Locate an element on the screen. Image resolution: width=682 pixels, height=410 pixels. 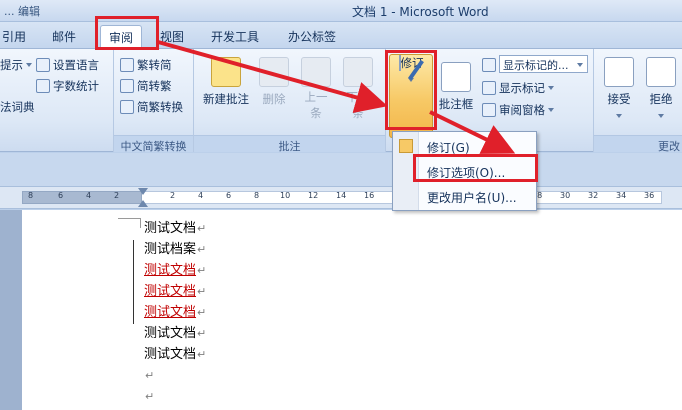
ribbon-tab-row: 引用 邮件 审阅 视图 开发工具 办公标签 is located at coordinates (341, 35).